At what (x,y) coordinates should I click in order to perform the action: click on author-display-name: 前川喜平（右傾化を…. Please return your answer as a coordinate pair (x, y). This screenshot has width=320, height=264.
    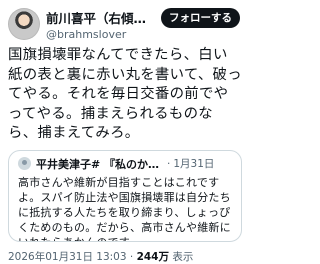
    Looking at the image, I should click on (98, 17).